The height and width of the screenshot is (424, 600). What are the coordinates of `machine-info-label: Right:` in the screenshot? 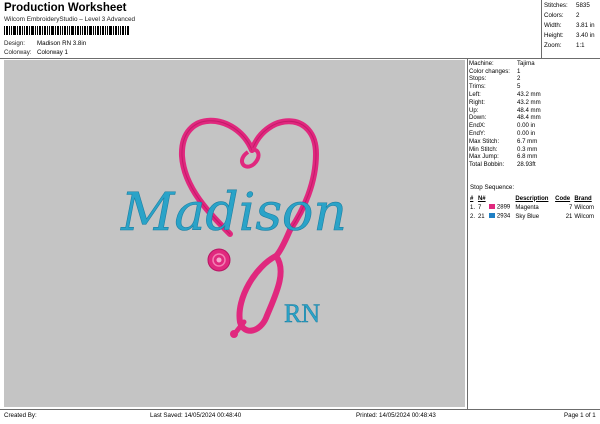 It's located at (477, 102).